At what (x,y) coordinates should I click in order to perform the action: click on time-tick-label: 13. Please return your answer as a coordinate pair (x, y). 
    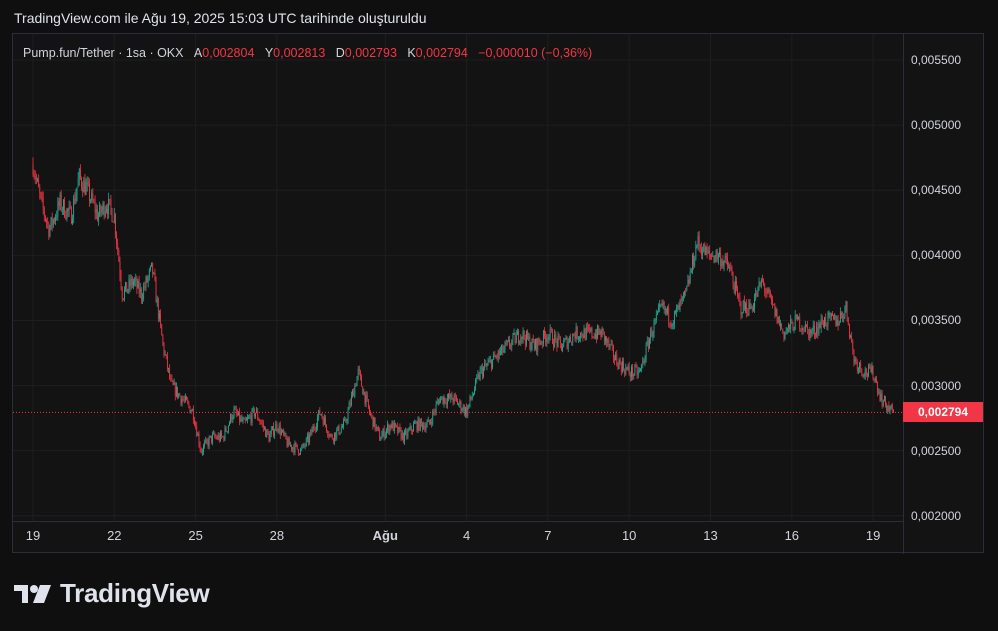
    Looking at the image, I should click on (710, 535).